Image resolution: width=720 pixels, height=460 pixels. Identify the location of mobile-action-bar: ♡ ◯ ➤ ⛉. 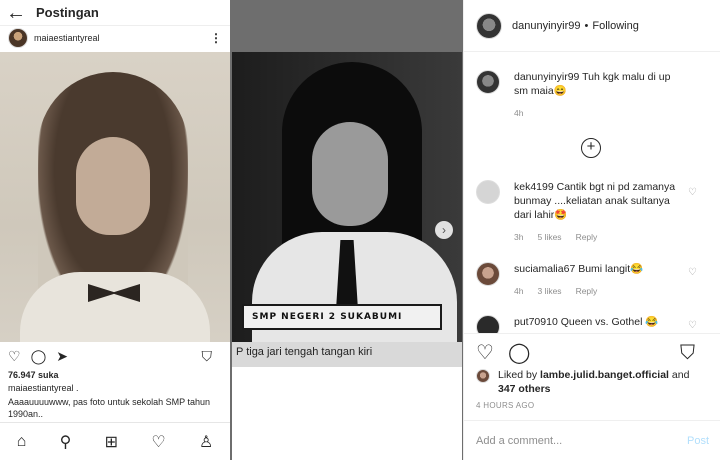
(115, 356).